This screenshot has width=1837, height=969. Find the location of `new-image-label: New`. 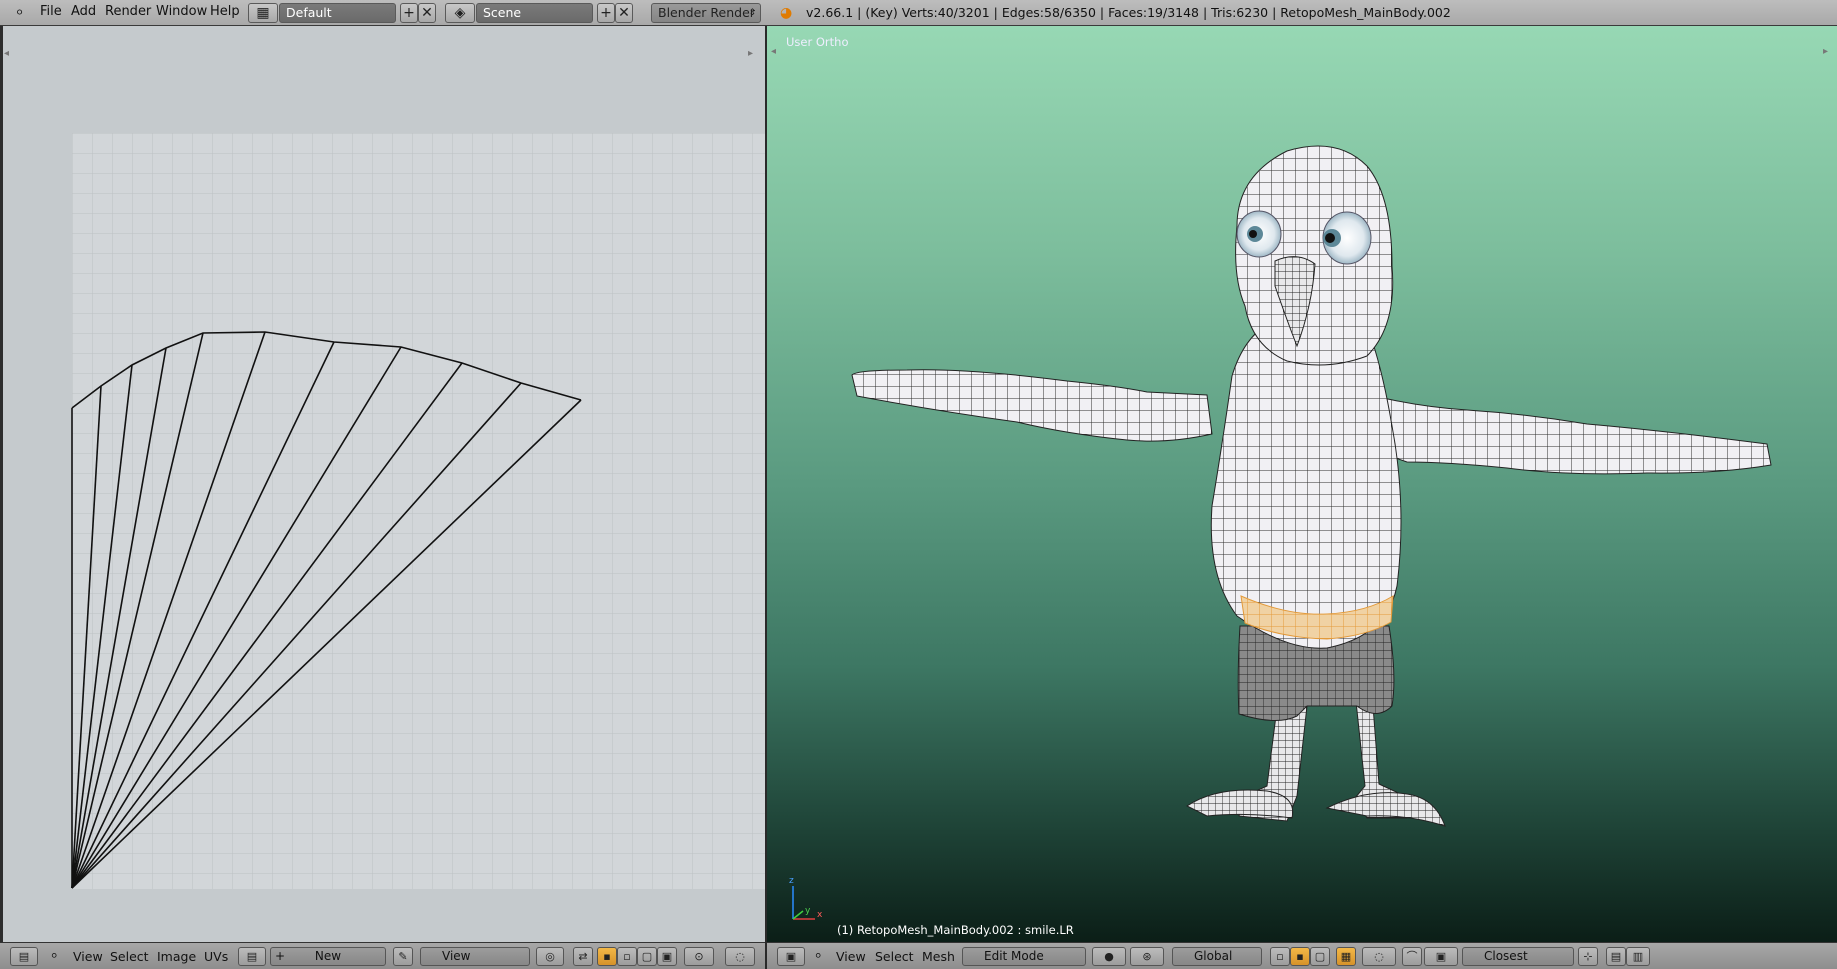

new-image-label: New is located at coordinates (328, 956).